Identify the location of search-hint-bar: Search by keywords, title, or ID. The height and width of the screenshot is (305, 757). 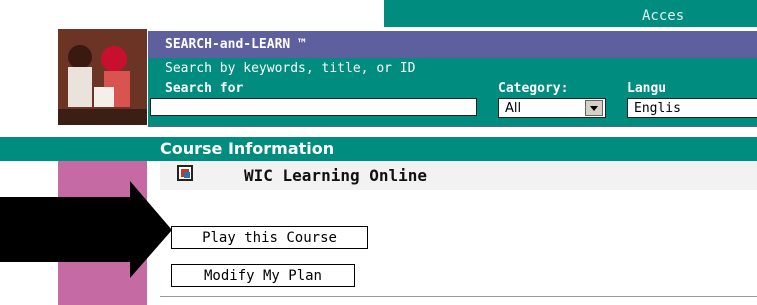
(452, 68).